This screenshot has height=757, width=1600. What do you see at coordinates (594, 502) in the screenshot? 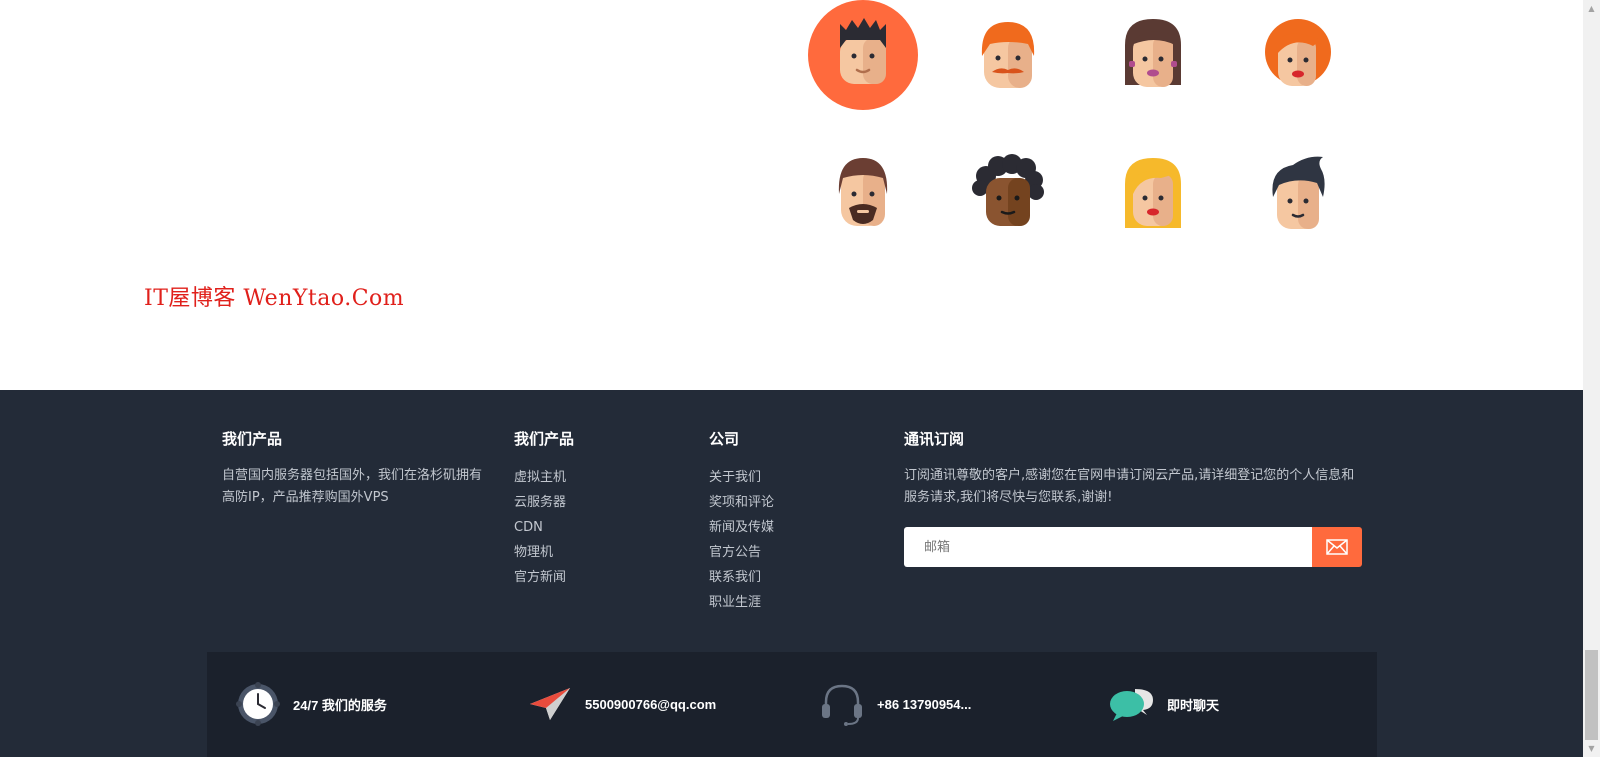
I see `footer-link-cloud-server: 云服务器` at bounding box center [594, 502].